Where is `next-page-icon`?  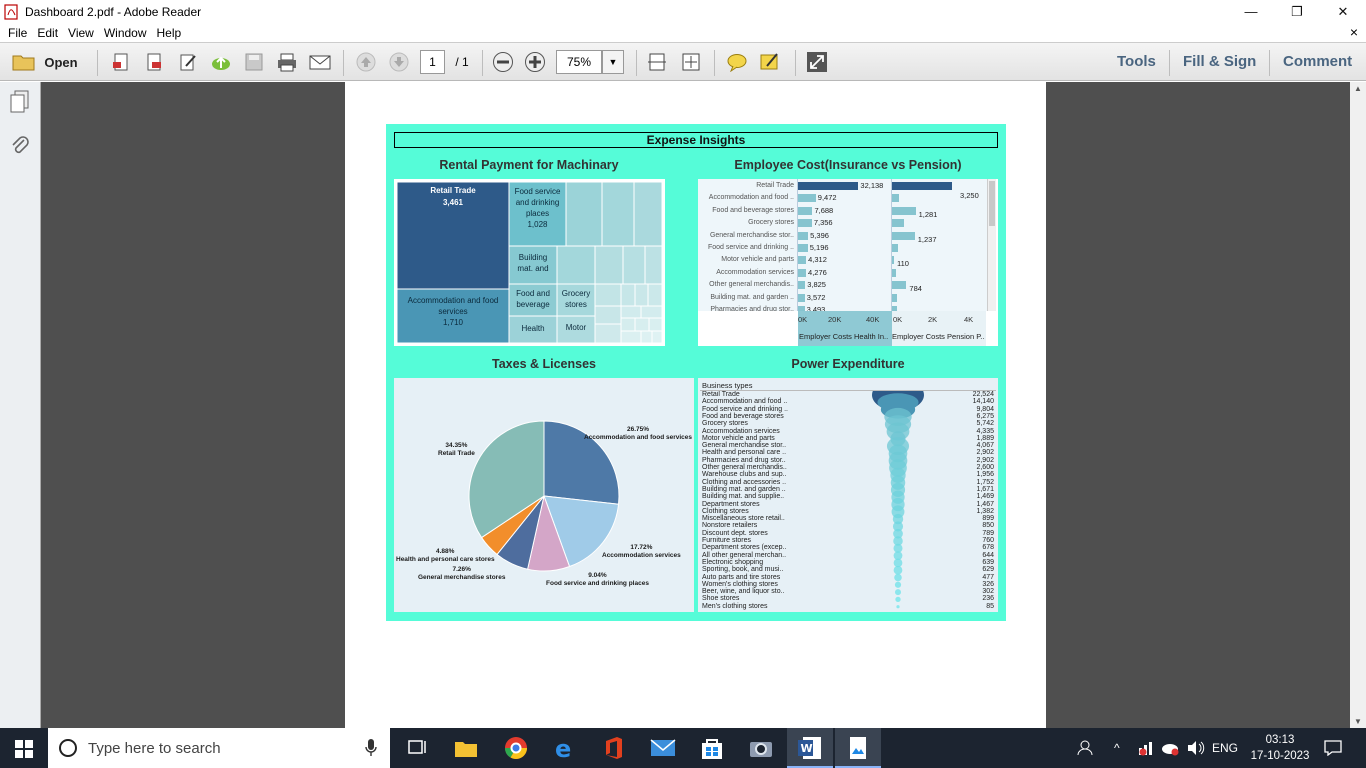
next-page-icon is located at coordinates (399, 62).